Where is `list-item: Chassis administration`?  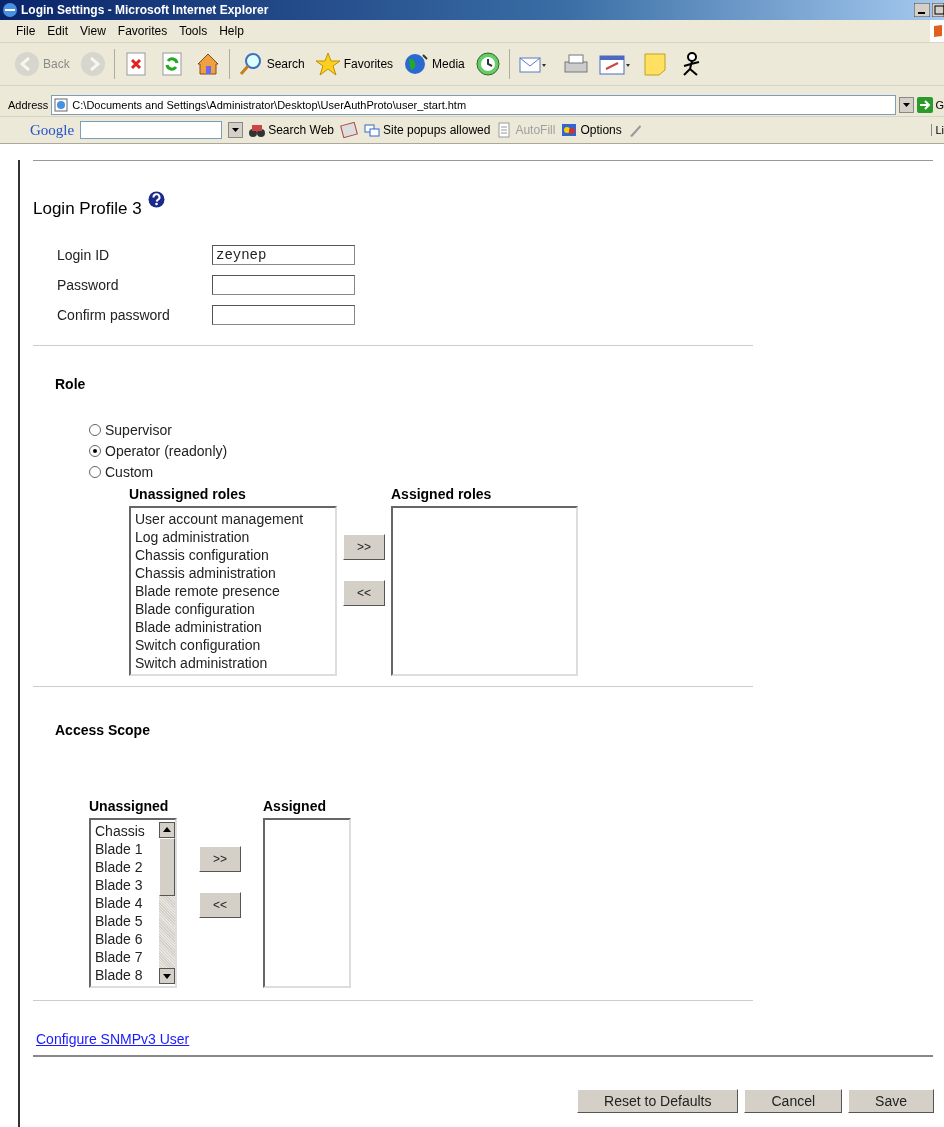
list-item: Chassis administration is located at coordinates (233, 573).